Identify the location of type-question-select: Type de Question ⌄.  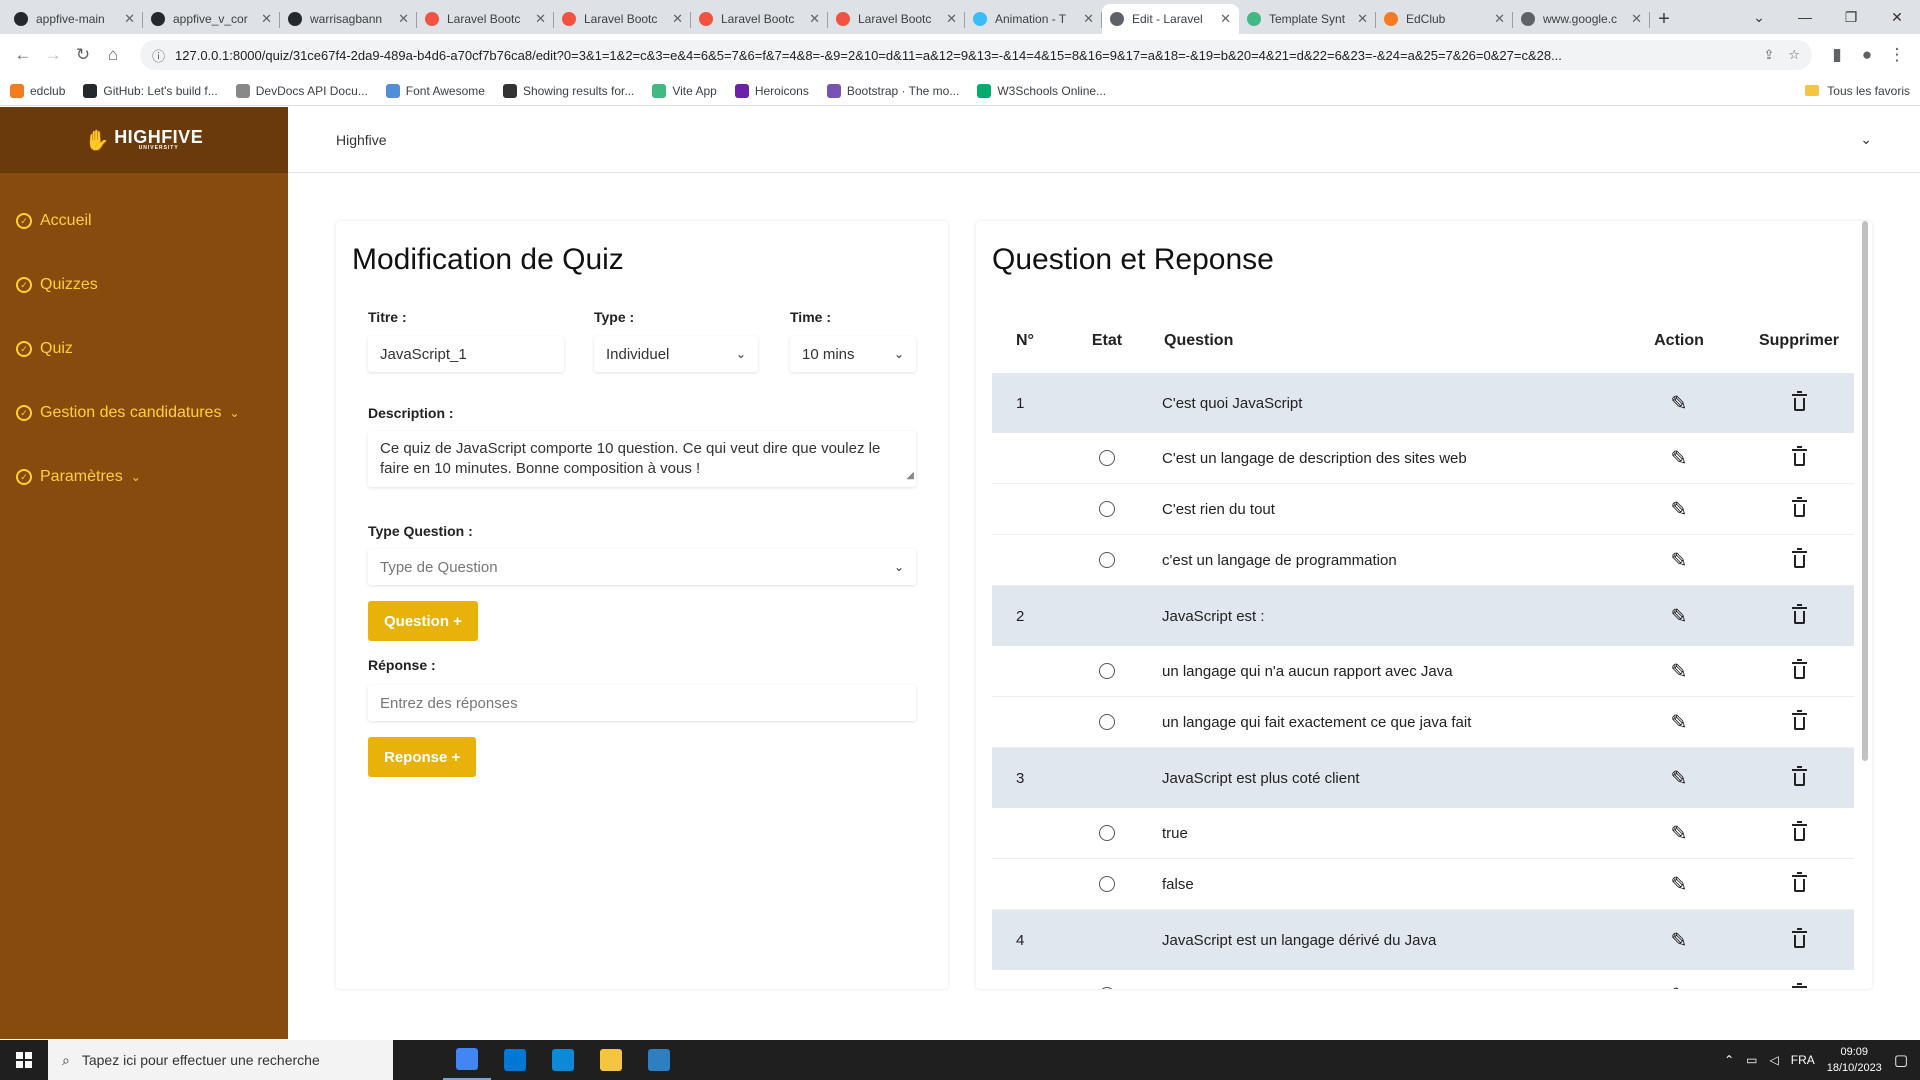
(642, 567).